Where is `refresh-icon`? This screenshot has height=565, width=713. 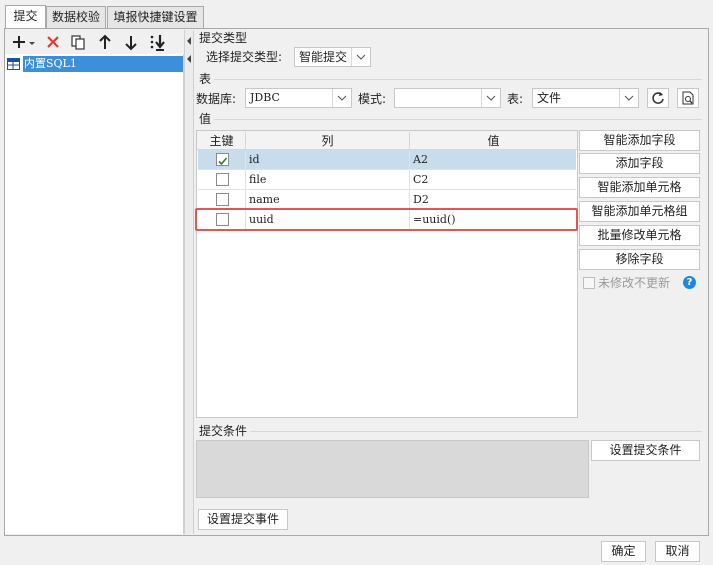
refresh-icon is located at coordinates (658, 98).